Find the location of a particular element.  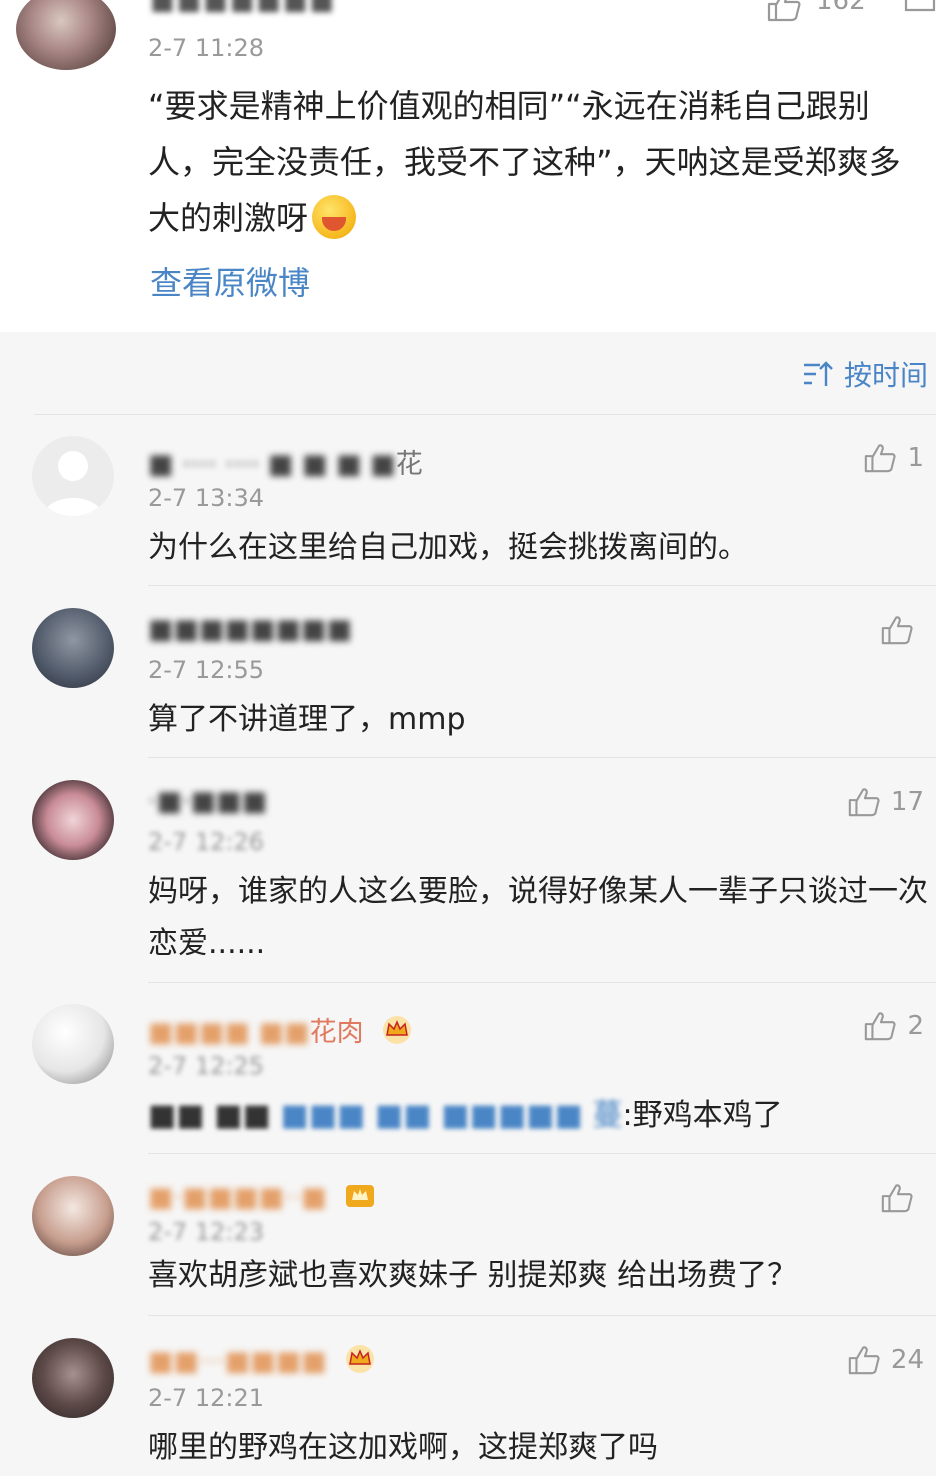

username: ■ ···· ···· ■ ■ ■ ■ 花 is located at coordinates (285, 461).